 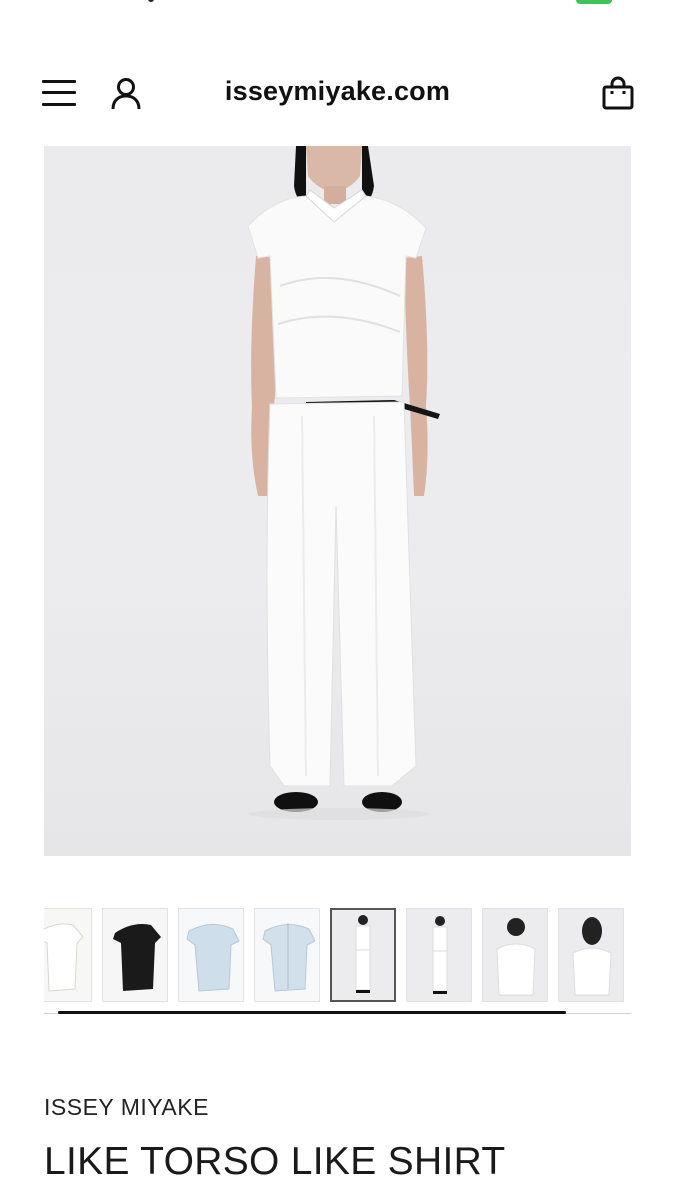 I want to click on thumbnail-gallery, so click(x=337, y=956).